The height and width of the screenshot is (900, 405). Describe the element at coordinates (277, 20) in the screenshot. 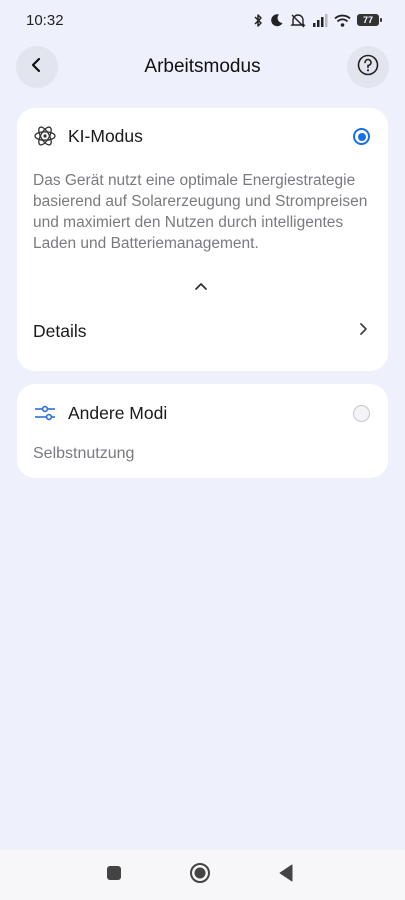

I see `moon-icon` at that location.